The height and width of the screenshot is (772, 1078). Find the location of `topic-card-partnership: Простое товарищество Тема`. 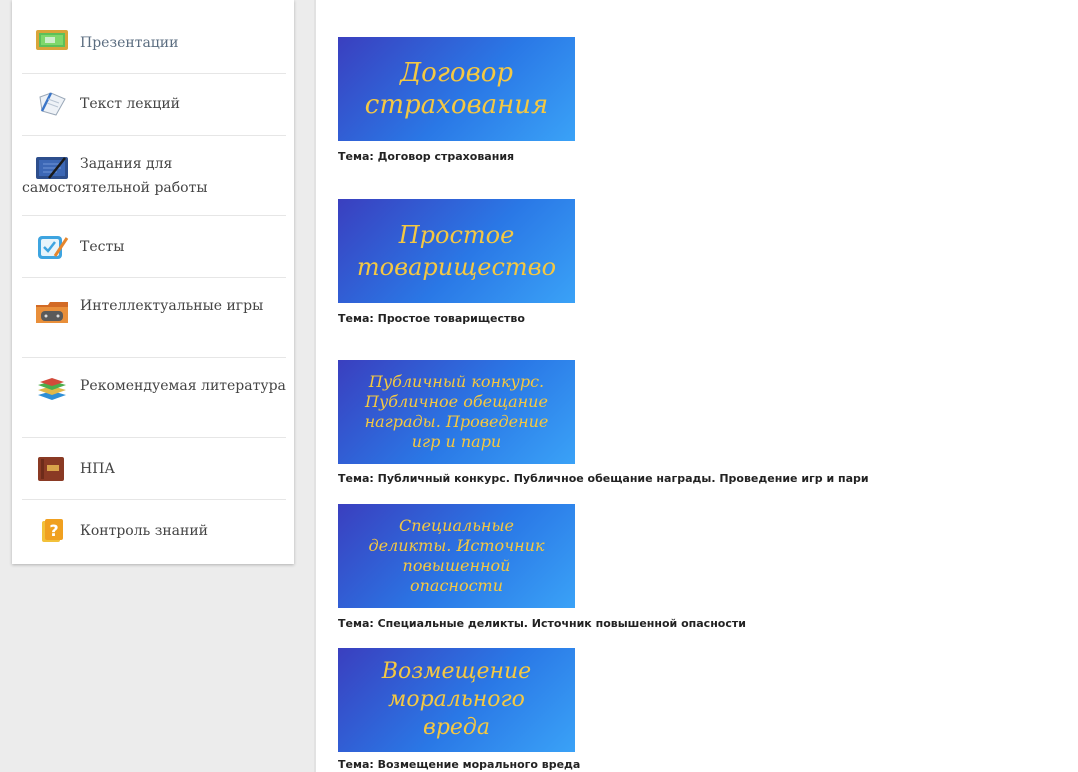

topic-card-partnership: Простое товарищество Тема is located at coordinates (456, 265).